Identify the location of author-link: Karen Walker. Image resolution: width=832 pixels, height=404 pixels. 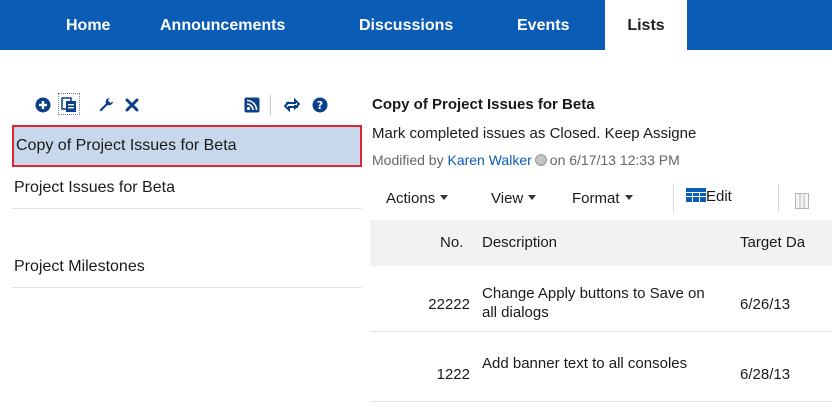
(489, 160).